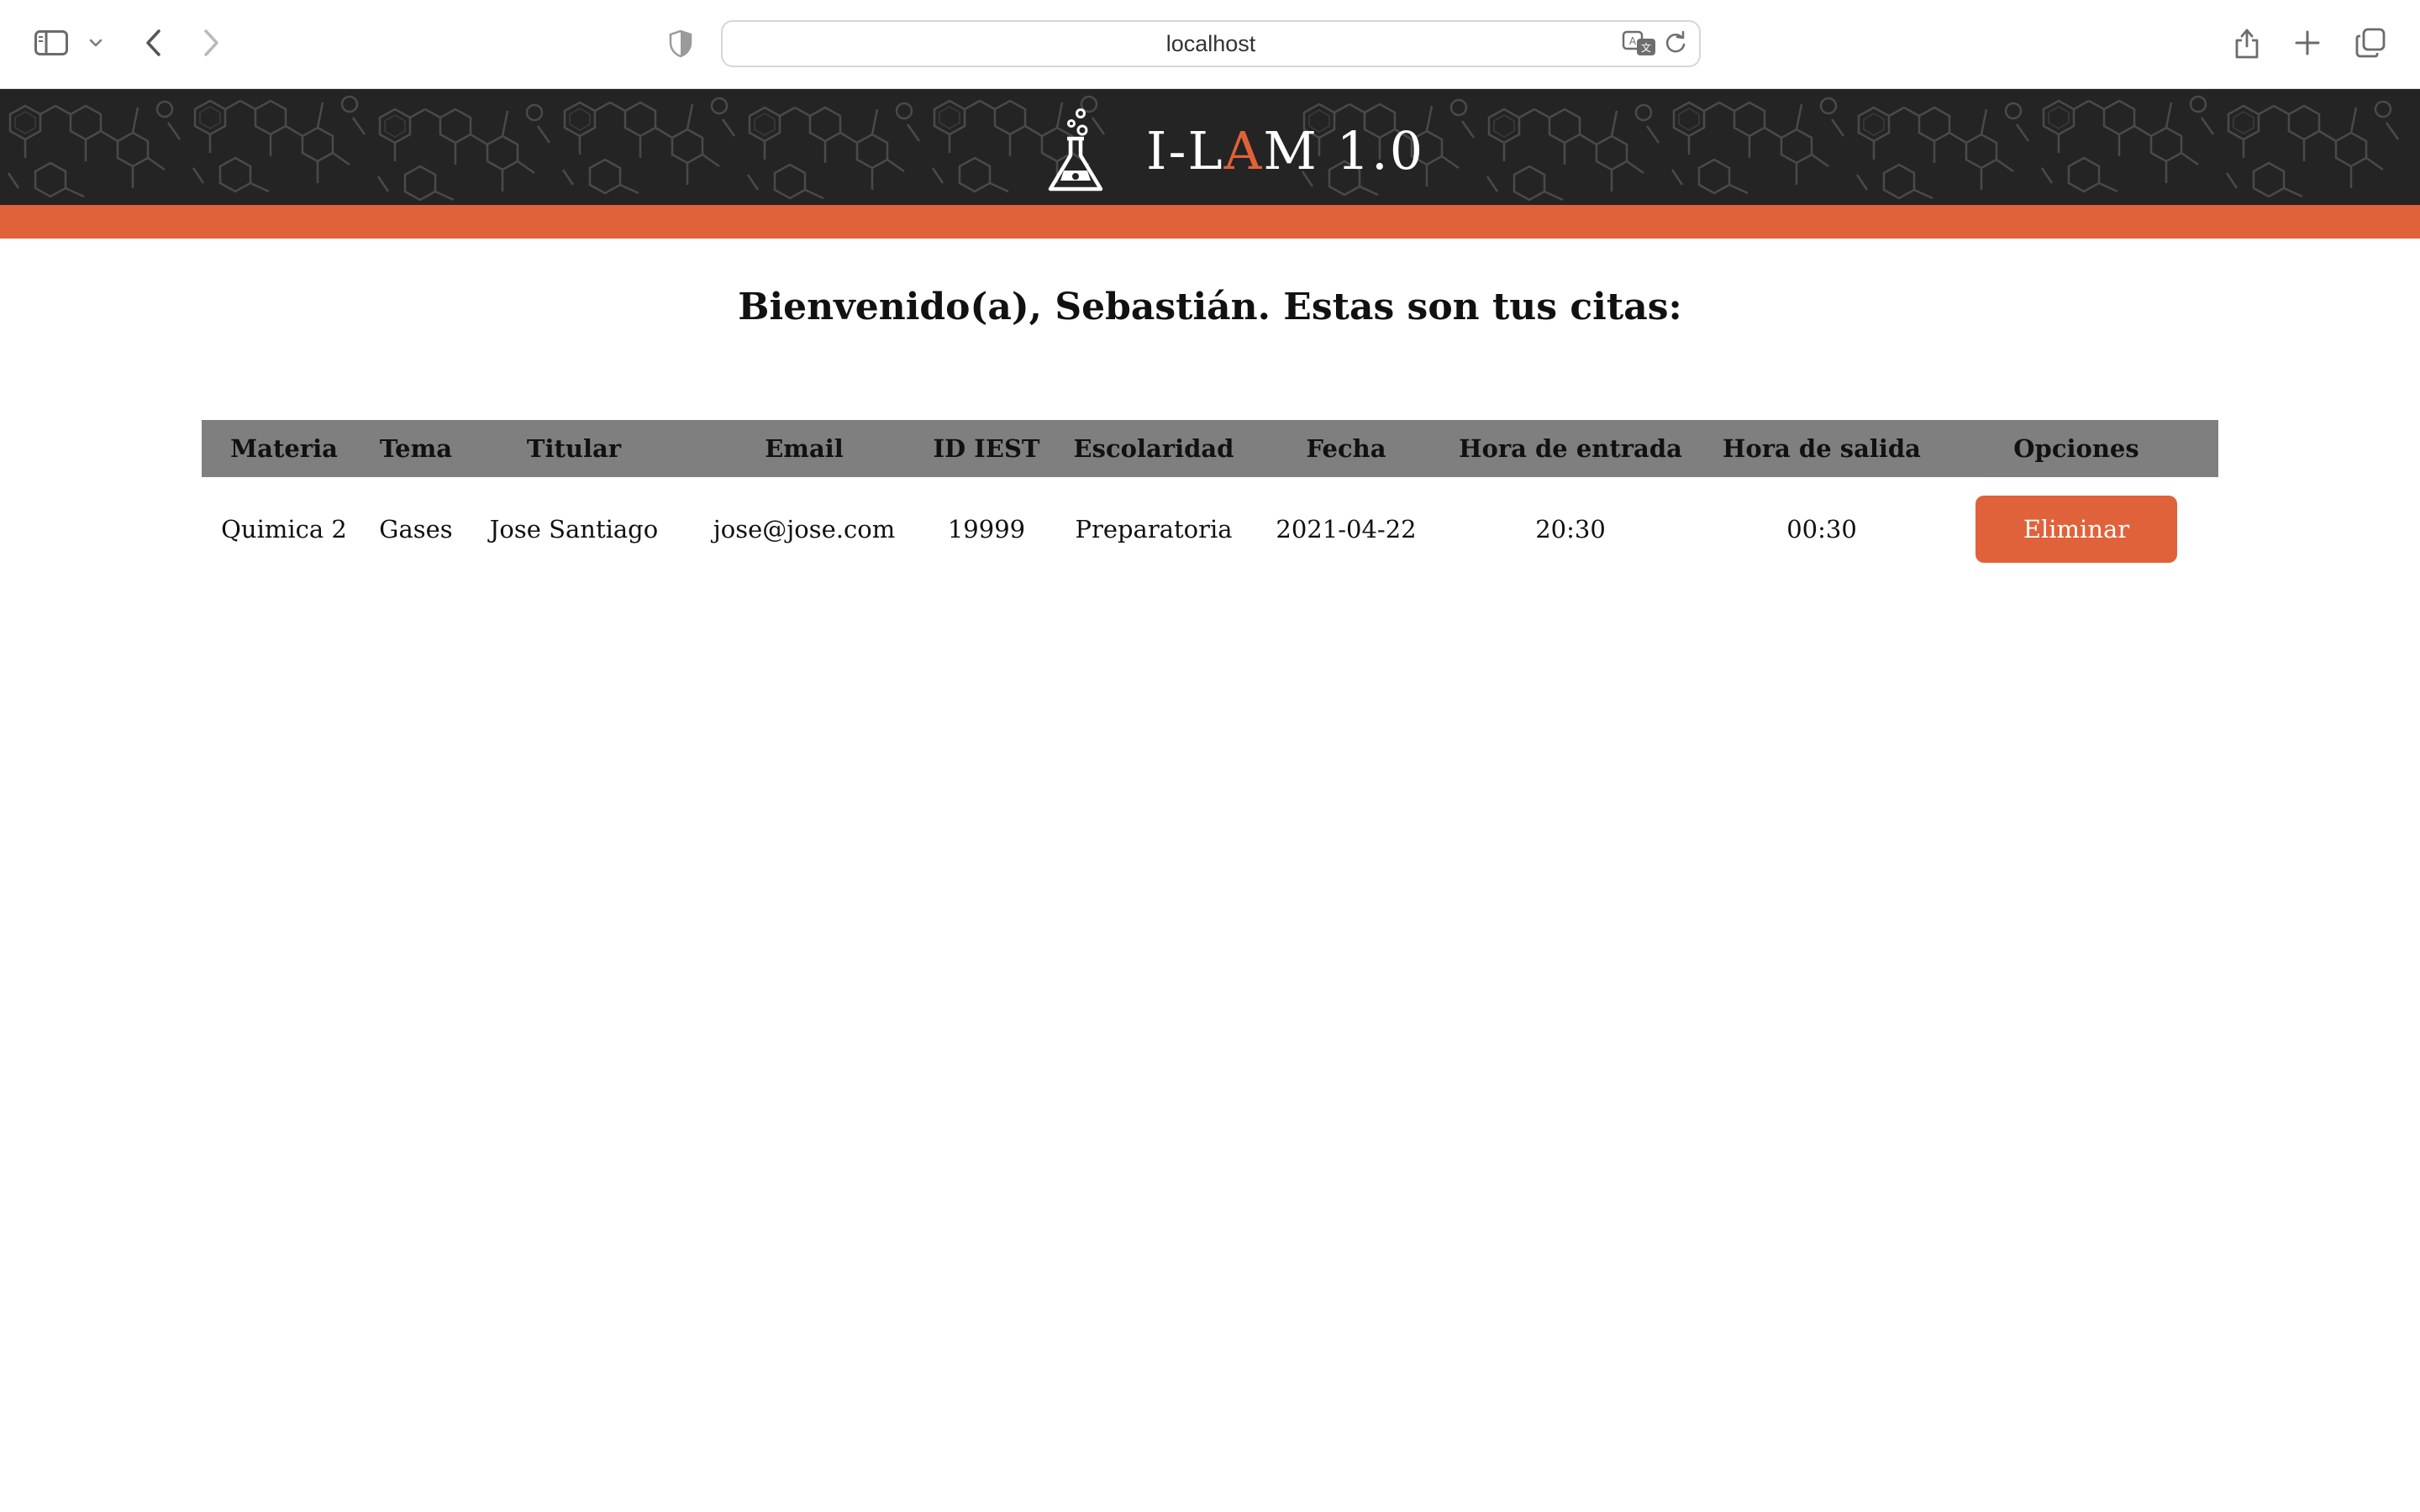 This screenshot has width=2420, height=1512. I want to click on cell-email: jose@jose.com, so click(804, 529).